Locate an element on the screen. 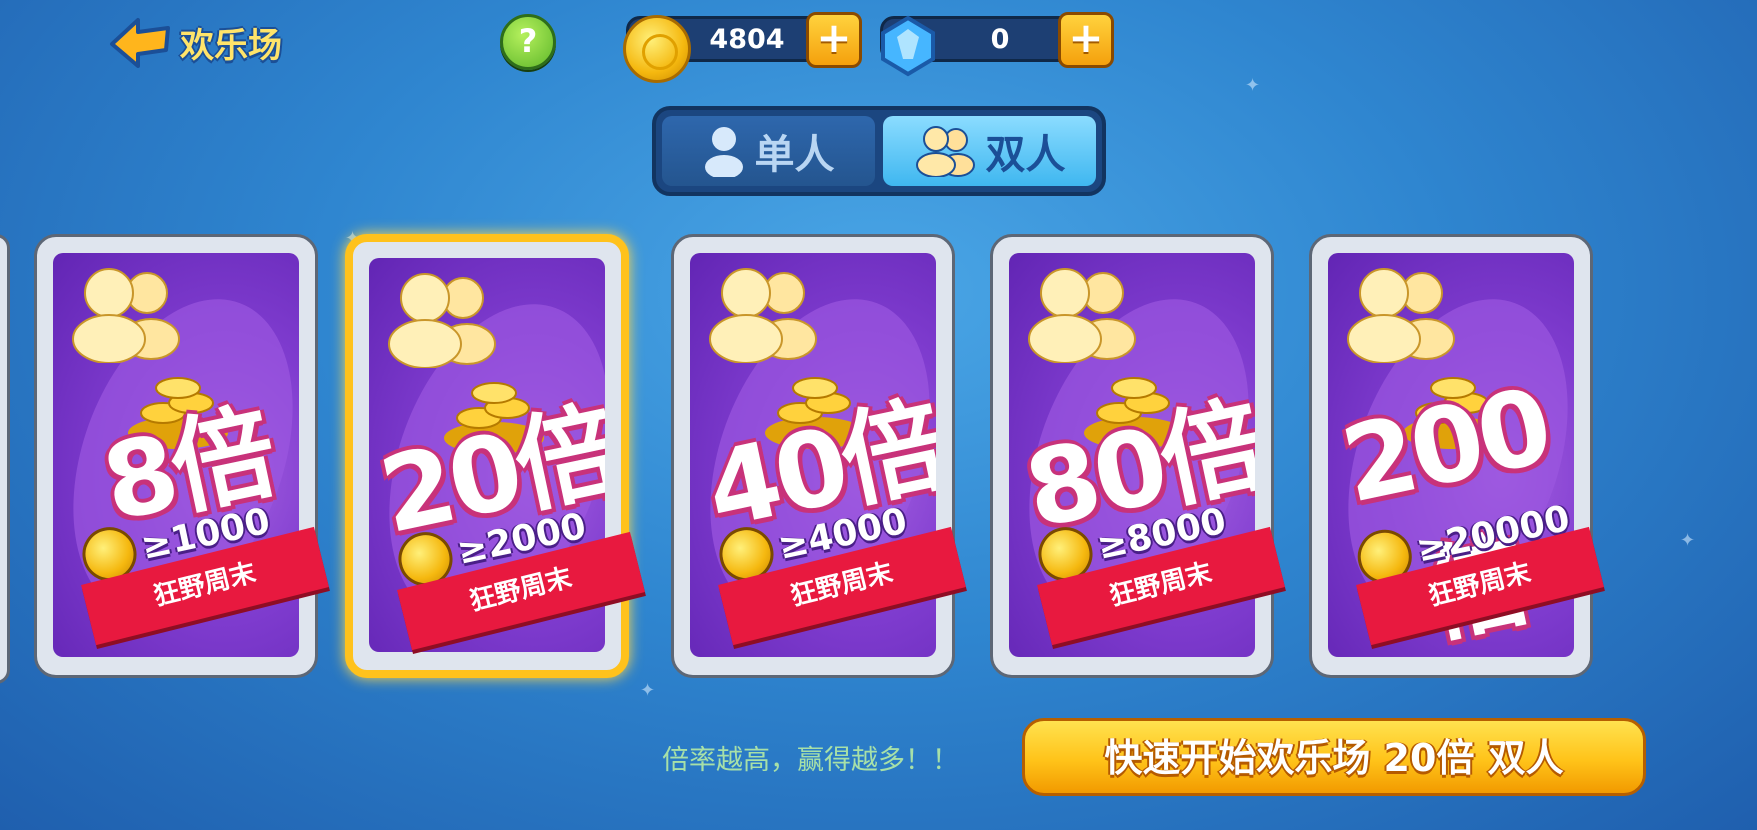  coin-amount: 4804 is located at coordinates (747, 39).